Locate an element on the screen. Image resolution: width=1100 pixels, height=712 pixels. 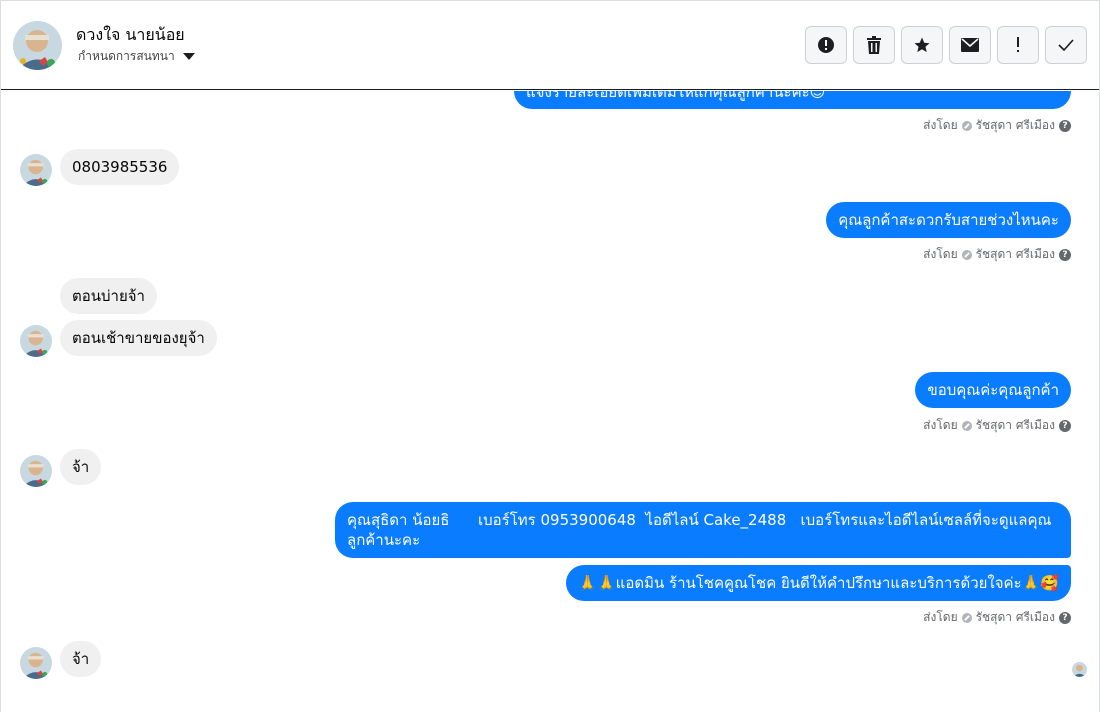
mark-unread-button is located at coordinates (970, 45).